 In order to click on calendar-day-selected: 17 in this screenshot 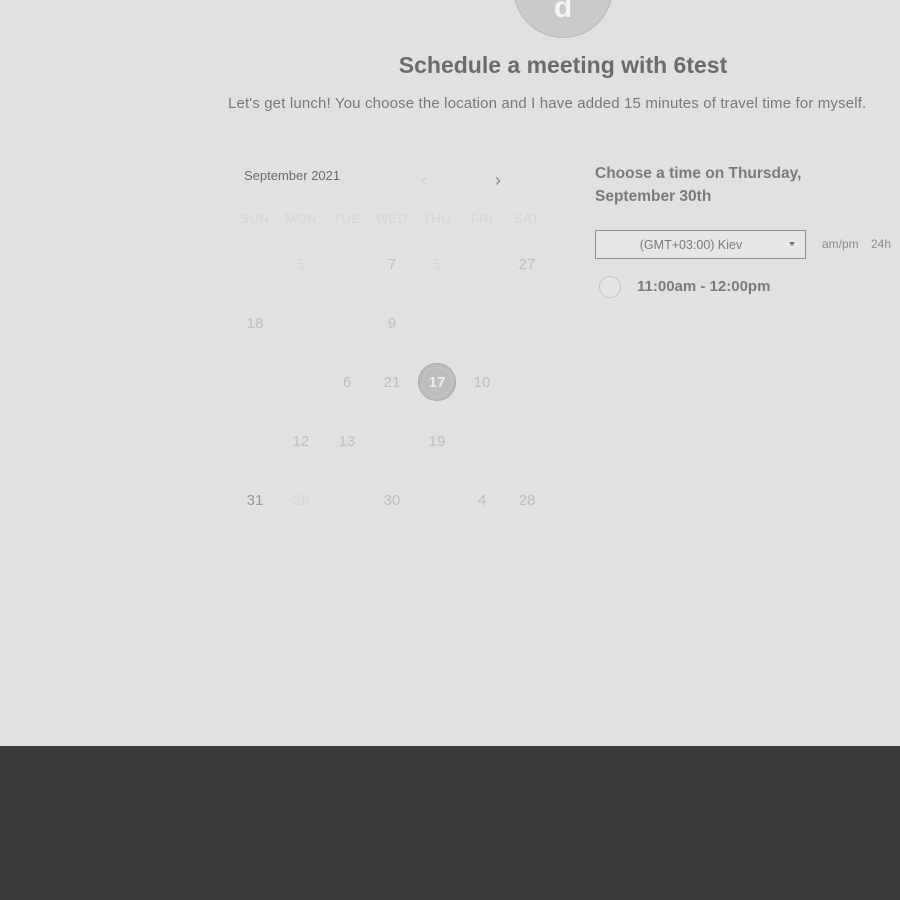, I will do `click(437, 382)`.